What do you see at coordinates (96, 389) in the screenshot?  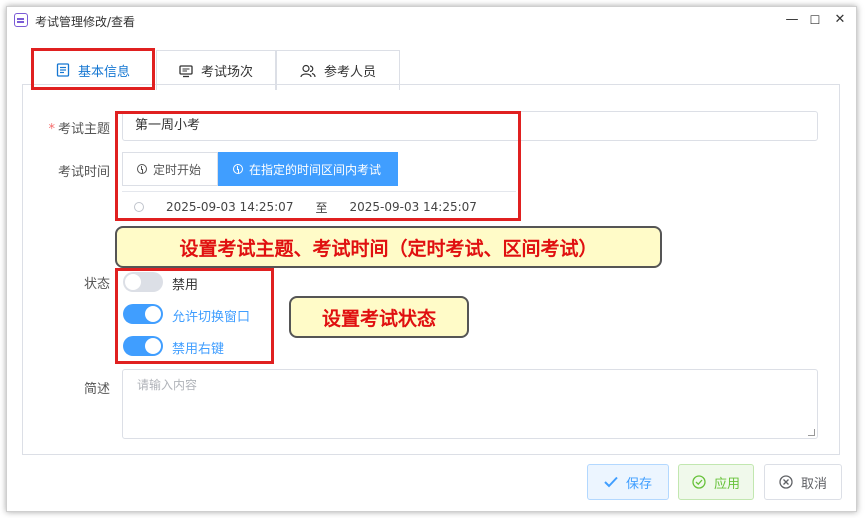 I see `desc-label: 简述` at bounding box center [96, 389].